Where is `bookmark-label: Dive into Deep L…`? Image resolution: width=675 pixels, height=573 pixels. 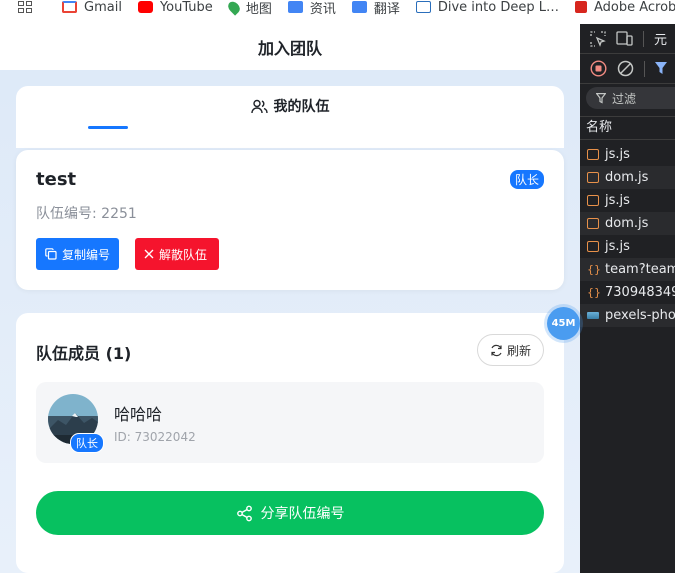 bookmark-label: Dive into Deep L… is located at coordinates (498, 7).